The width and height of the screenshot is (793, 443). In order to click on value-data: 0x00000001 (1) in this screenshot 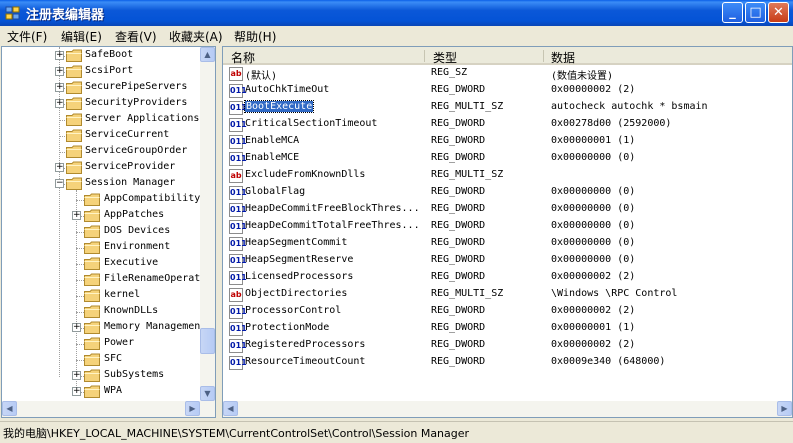, I will do `click(593, 140)`.